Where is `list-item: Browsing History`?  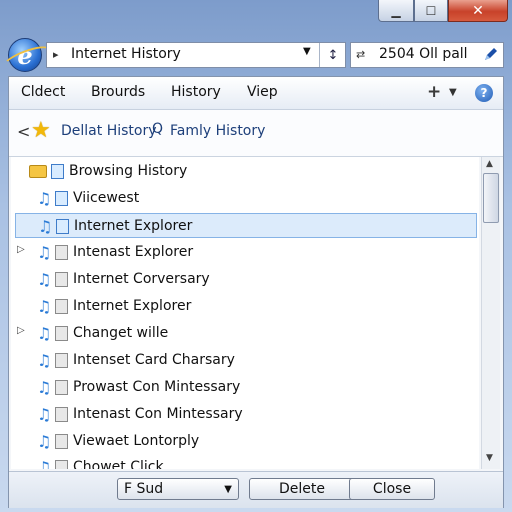 list-item: Browsing History is located at coordinates (246, 171).